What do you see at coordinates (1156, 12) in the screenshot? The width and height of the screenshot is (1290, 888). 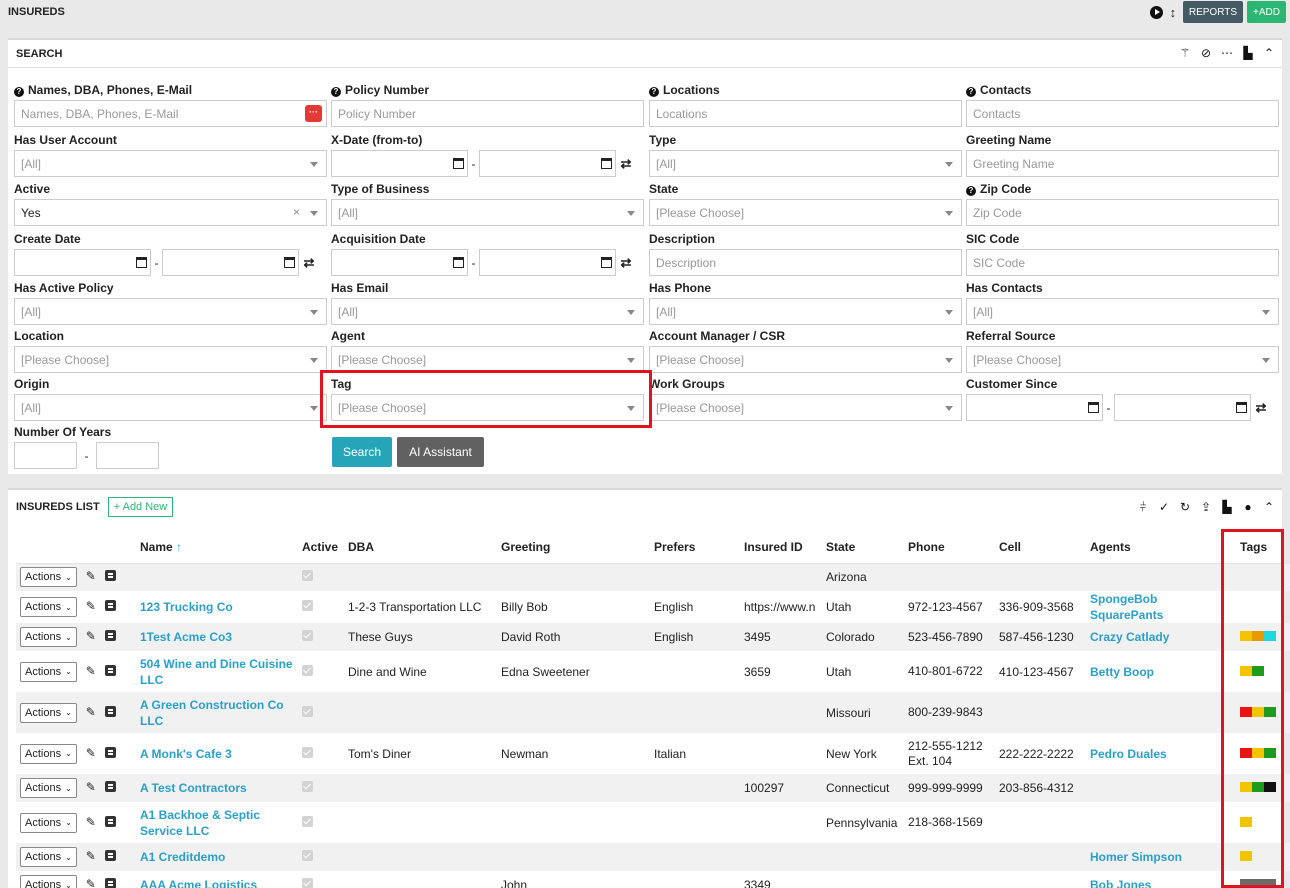 I see `play-icon` at bounding box center [1156, 12].